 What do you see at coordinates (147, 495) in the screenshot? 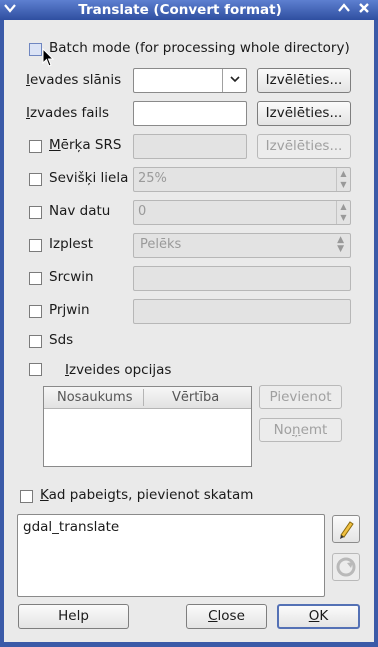
I see `load-into-canvas-label: Kad pabeigts, pievienot skatam` at bounding box center [147, 495].